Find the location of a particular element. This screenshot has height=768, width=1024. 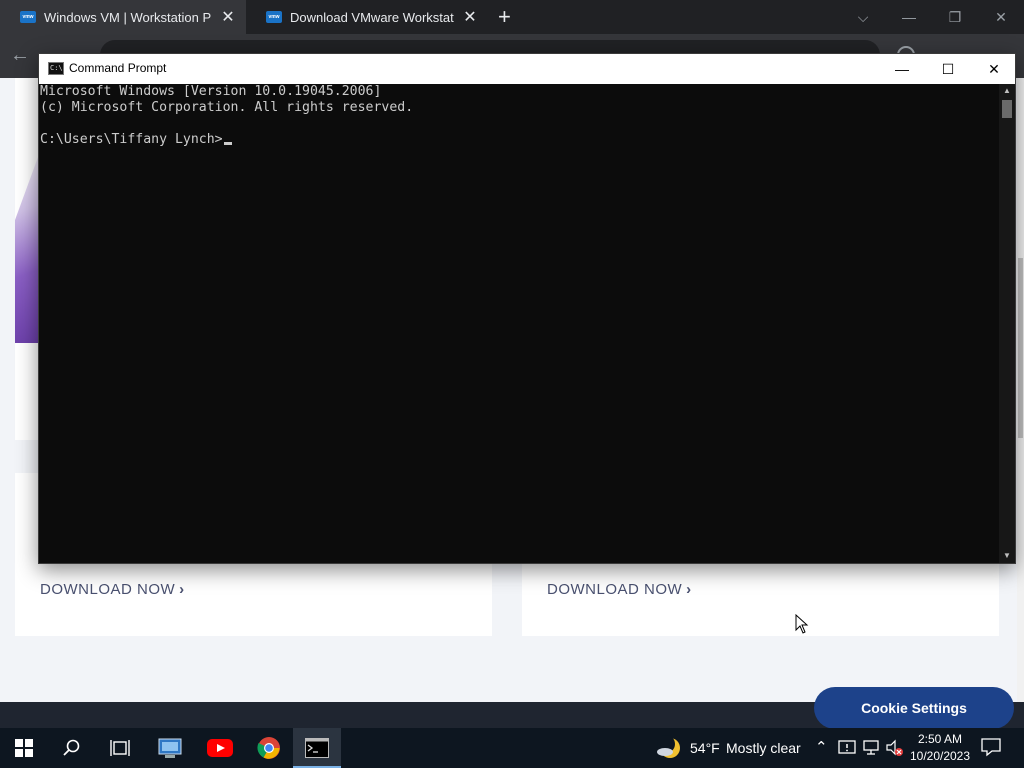

start-button is located at coordinates (24, 748).